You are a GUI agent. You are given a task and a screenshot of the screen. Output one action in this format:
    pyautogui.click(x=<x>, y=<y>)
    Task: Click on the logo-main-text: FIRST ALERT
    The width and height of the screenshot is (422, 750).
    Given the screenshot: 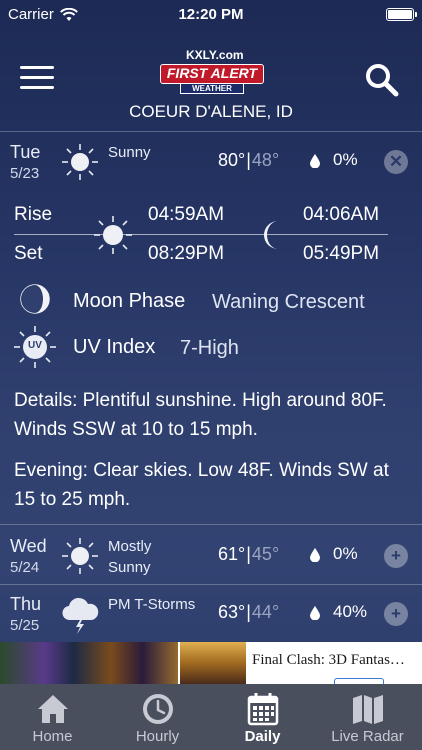 What is the action you would take?
    pyautogui.click(x=212, y=74)
    